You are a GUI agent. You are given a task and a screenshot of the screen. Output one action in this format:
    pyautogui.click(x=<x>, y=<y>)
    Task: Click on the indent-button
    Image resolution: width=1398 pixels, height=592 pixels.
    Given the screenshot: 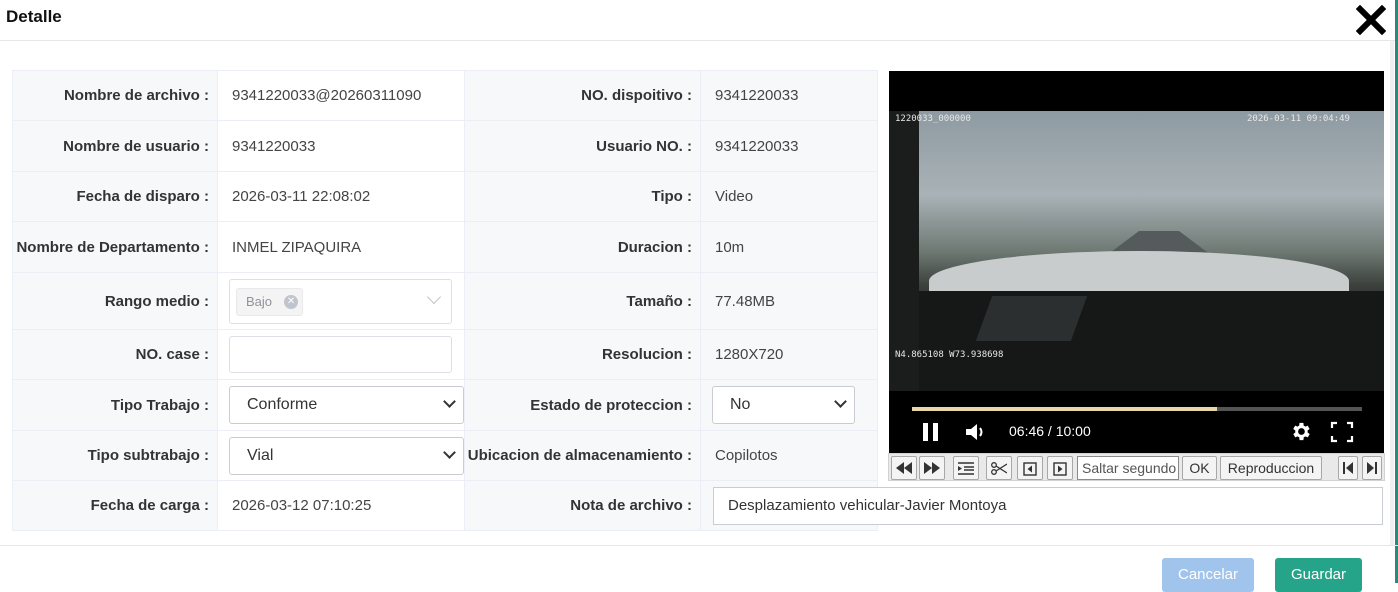 What is the action you would take?
    pyautogui.click(x=966, y=468)
    